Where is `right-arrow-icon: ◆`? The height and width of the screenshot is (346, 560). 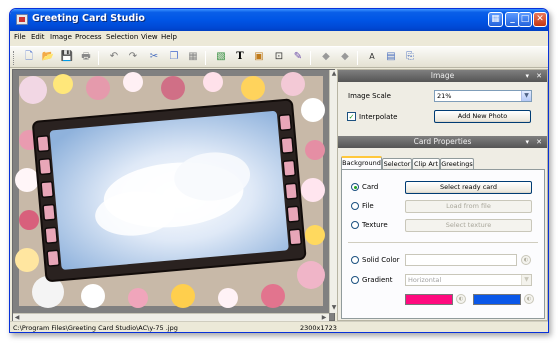 right-arrow-icon: ◆ is located at coordinates (345, 57).